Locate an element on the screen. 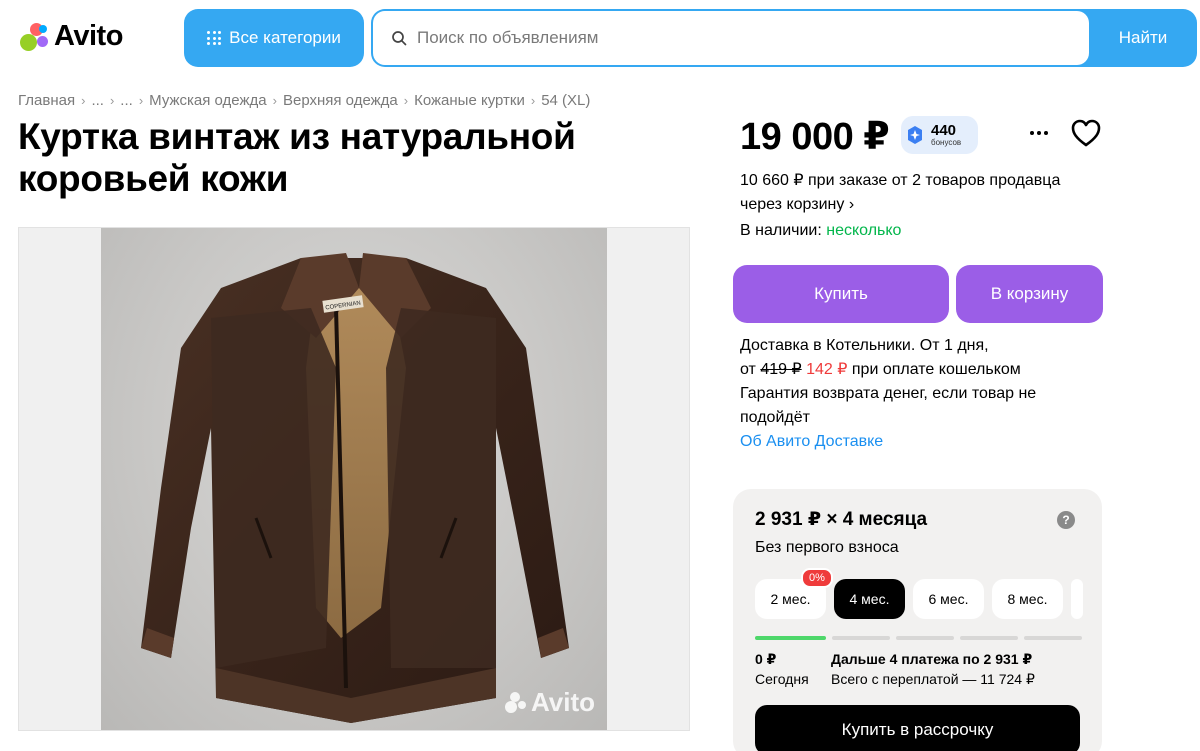 The width and height of the screenshot is (1200, 751). delivery-wallet-text: при оплате кошельком is located at coordinates (936, 369).